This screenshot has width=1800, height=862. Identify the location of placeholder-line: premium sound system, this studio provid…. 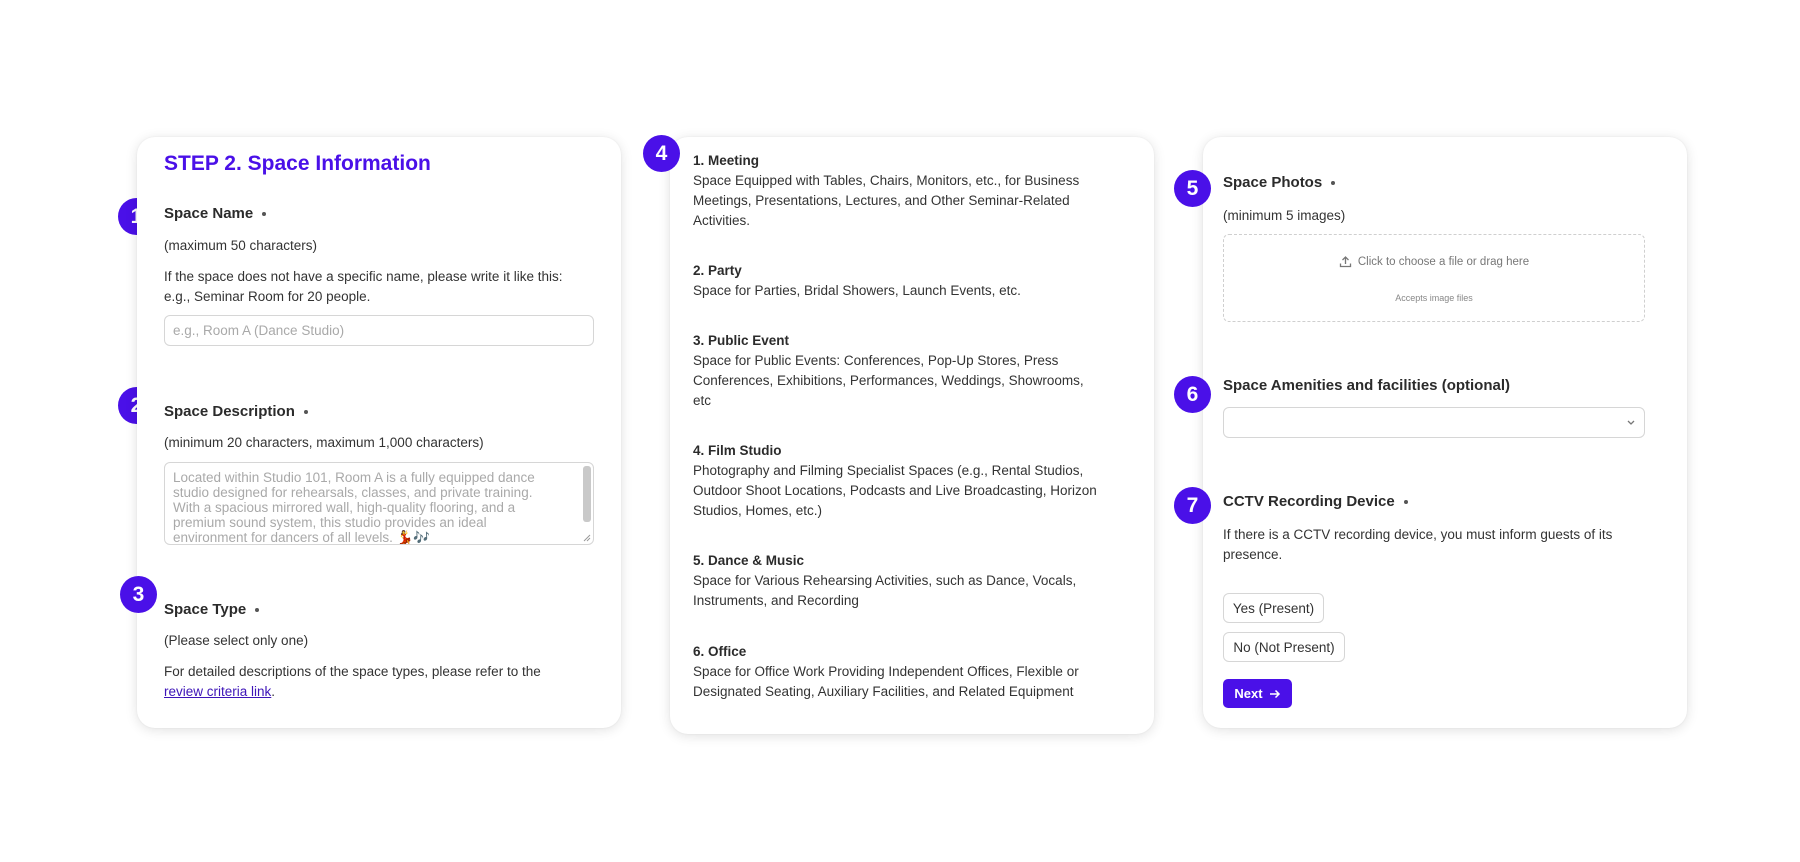
(330, 522).